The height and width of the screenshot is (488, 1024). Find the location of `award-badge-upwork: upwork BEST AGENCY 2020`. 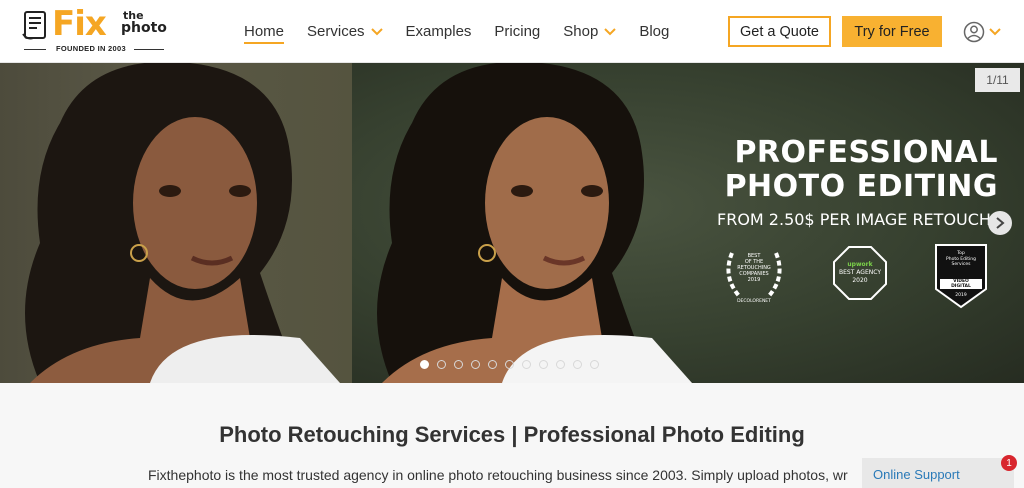

award-badge-upwork: upwork BEST AGENCY 2020 is located at coordinates (860, 273).